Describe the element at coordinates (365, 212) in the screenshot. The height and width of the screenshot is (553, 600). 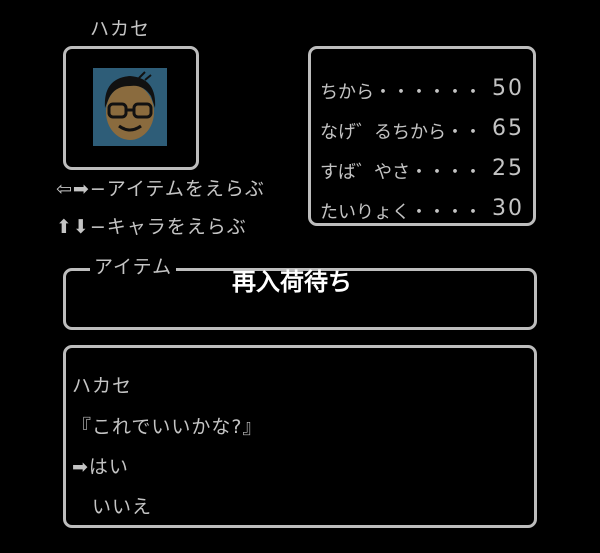
I see `stat-label: たいりょく` at that location.